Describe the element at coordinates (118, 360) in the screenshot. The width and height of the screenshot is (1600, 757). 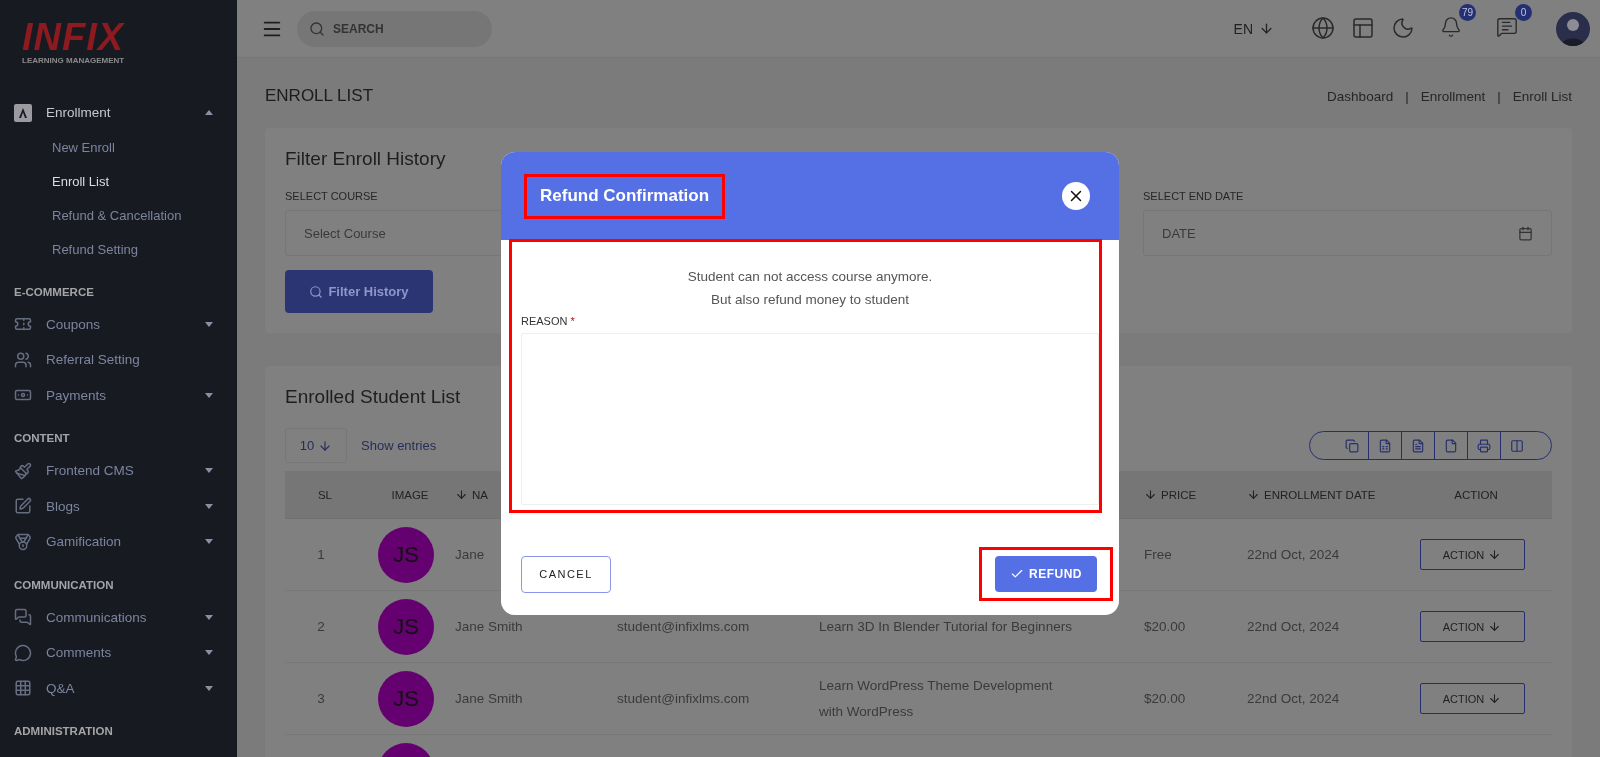
I see `sidebar-item: Referral Setting` at that location.